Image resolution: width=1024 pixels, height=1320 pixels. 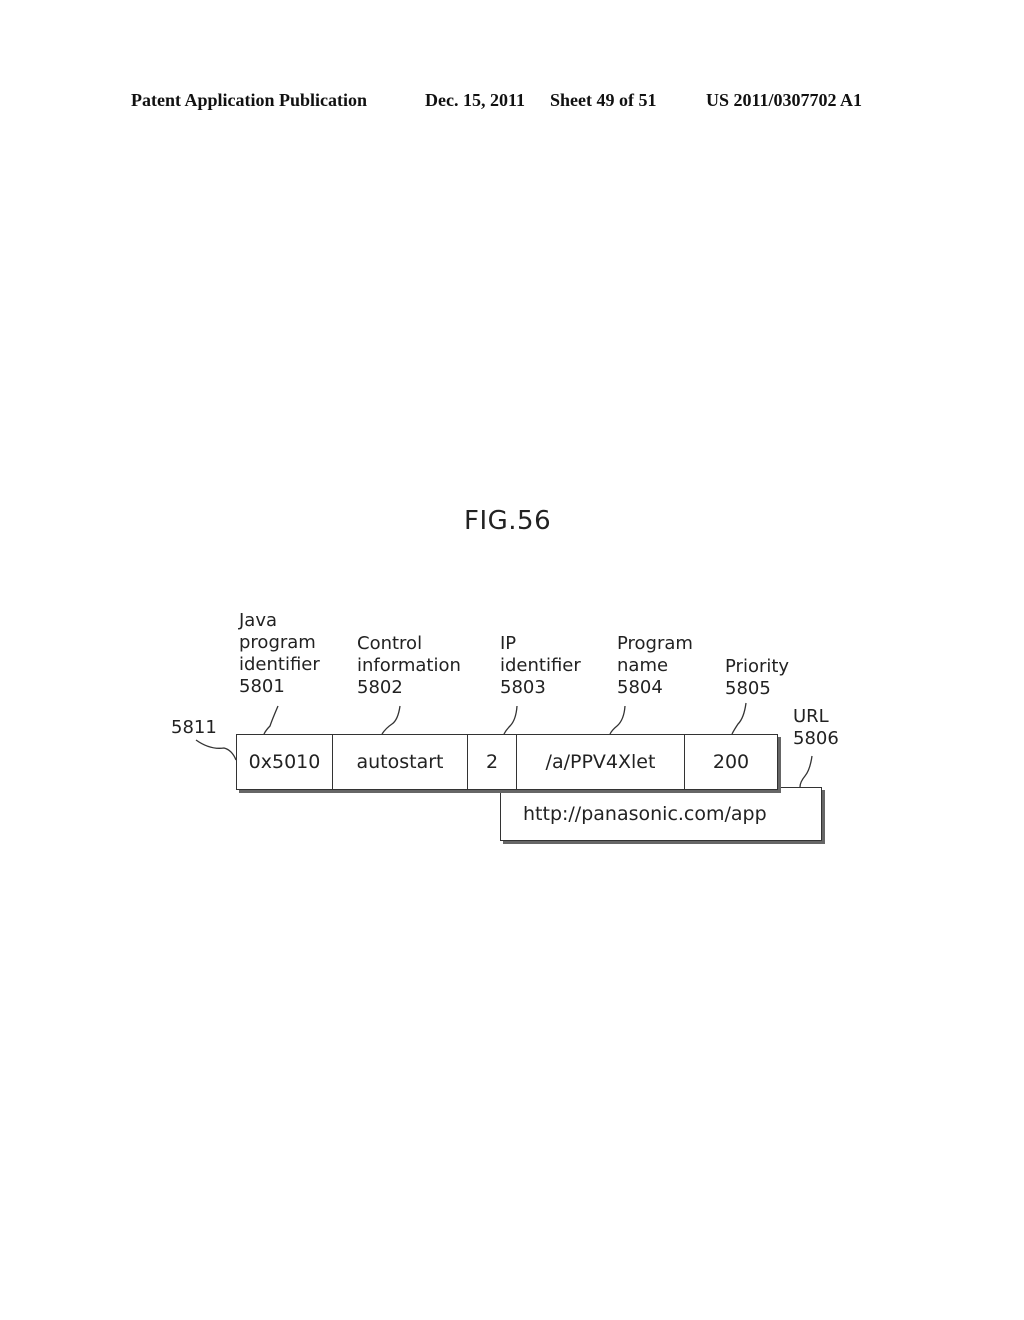 What do you see at coordinates (731, 762) in the screenshot?
I see `cell-priority: 200` at bounding box center [731, 762].